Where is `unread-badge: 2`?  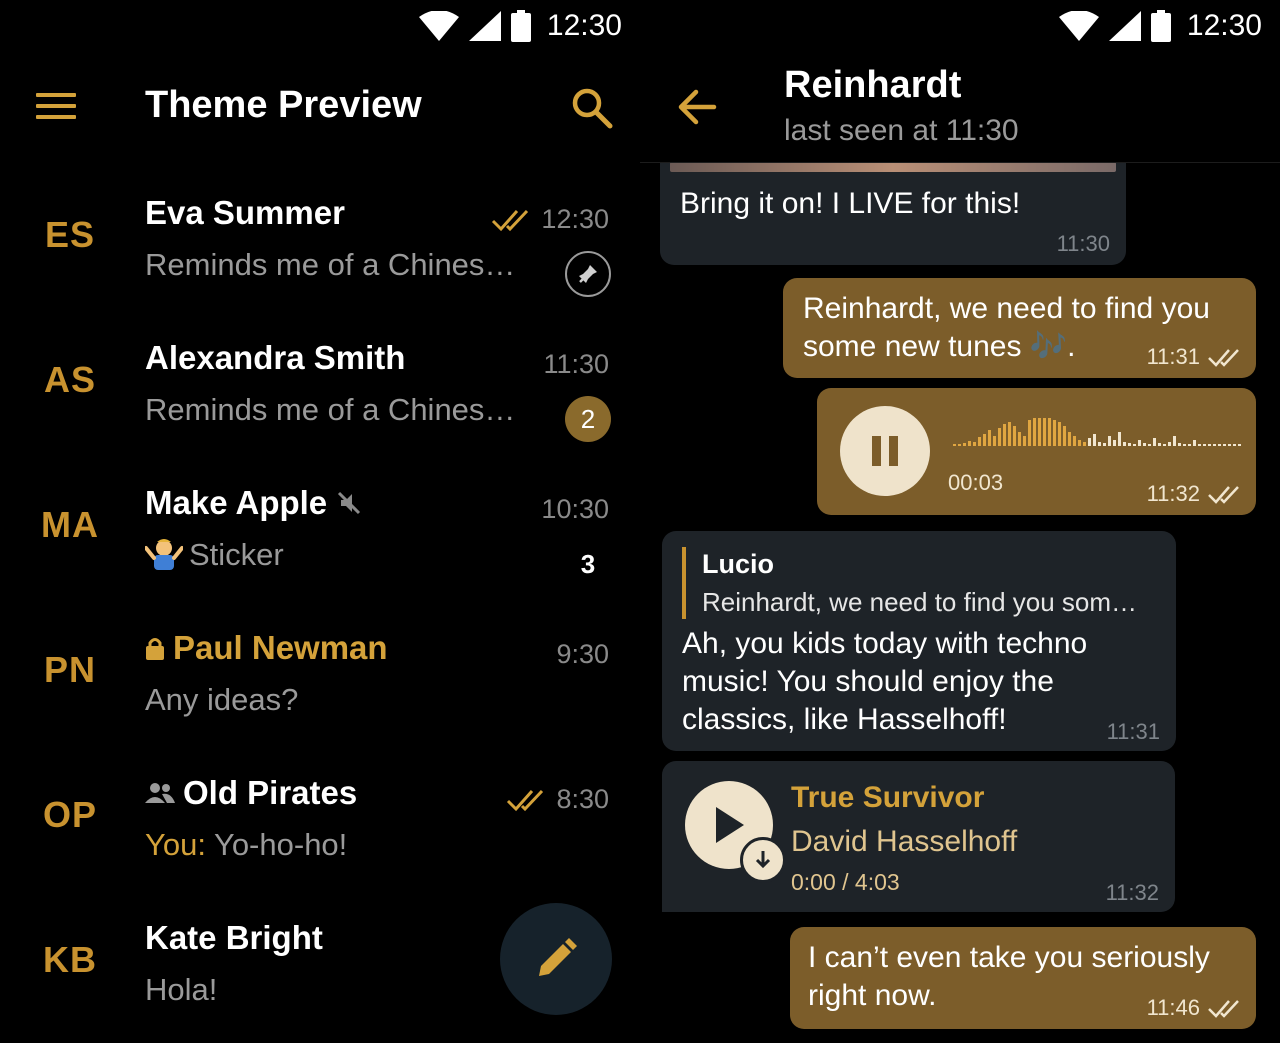
unread-badge: 2 is located at coordinates (588, 419).